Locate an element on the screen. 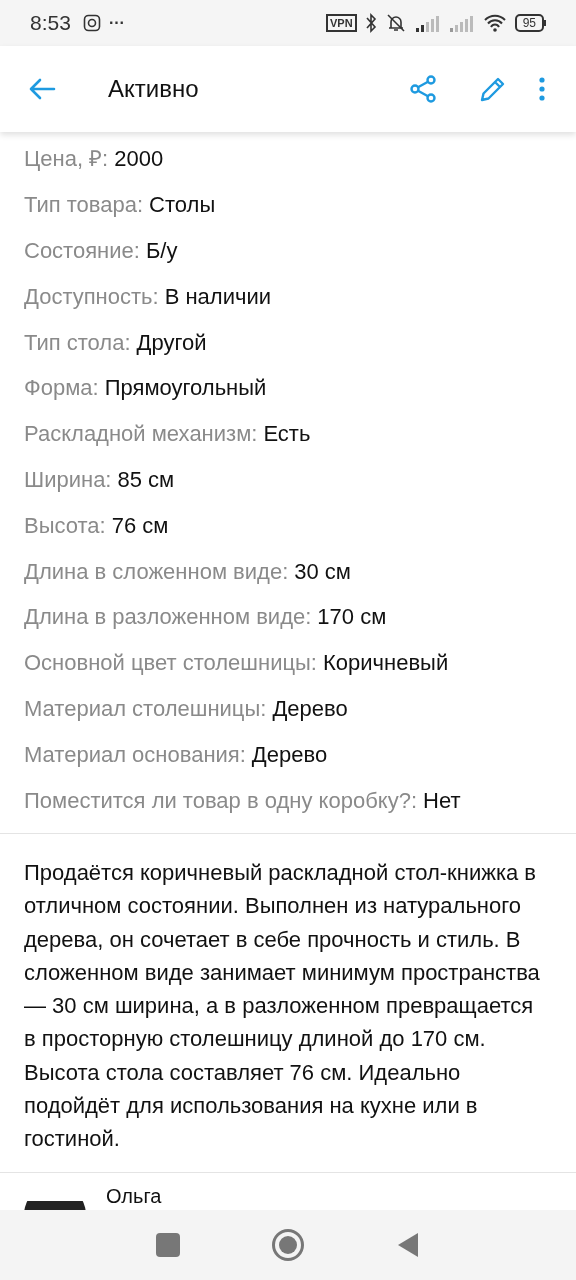  attribute-value: 30 см is located at coordinates (322, 571).